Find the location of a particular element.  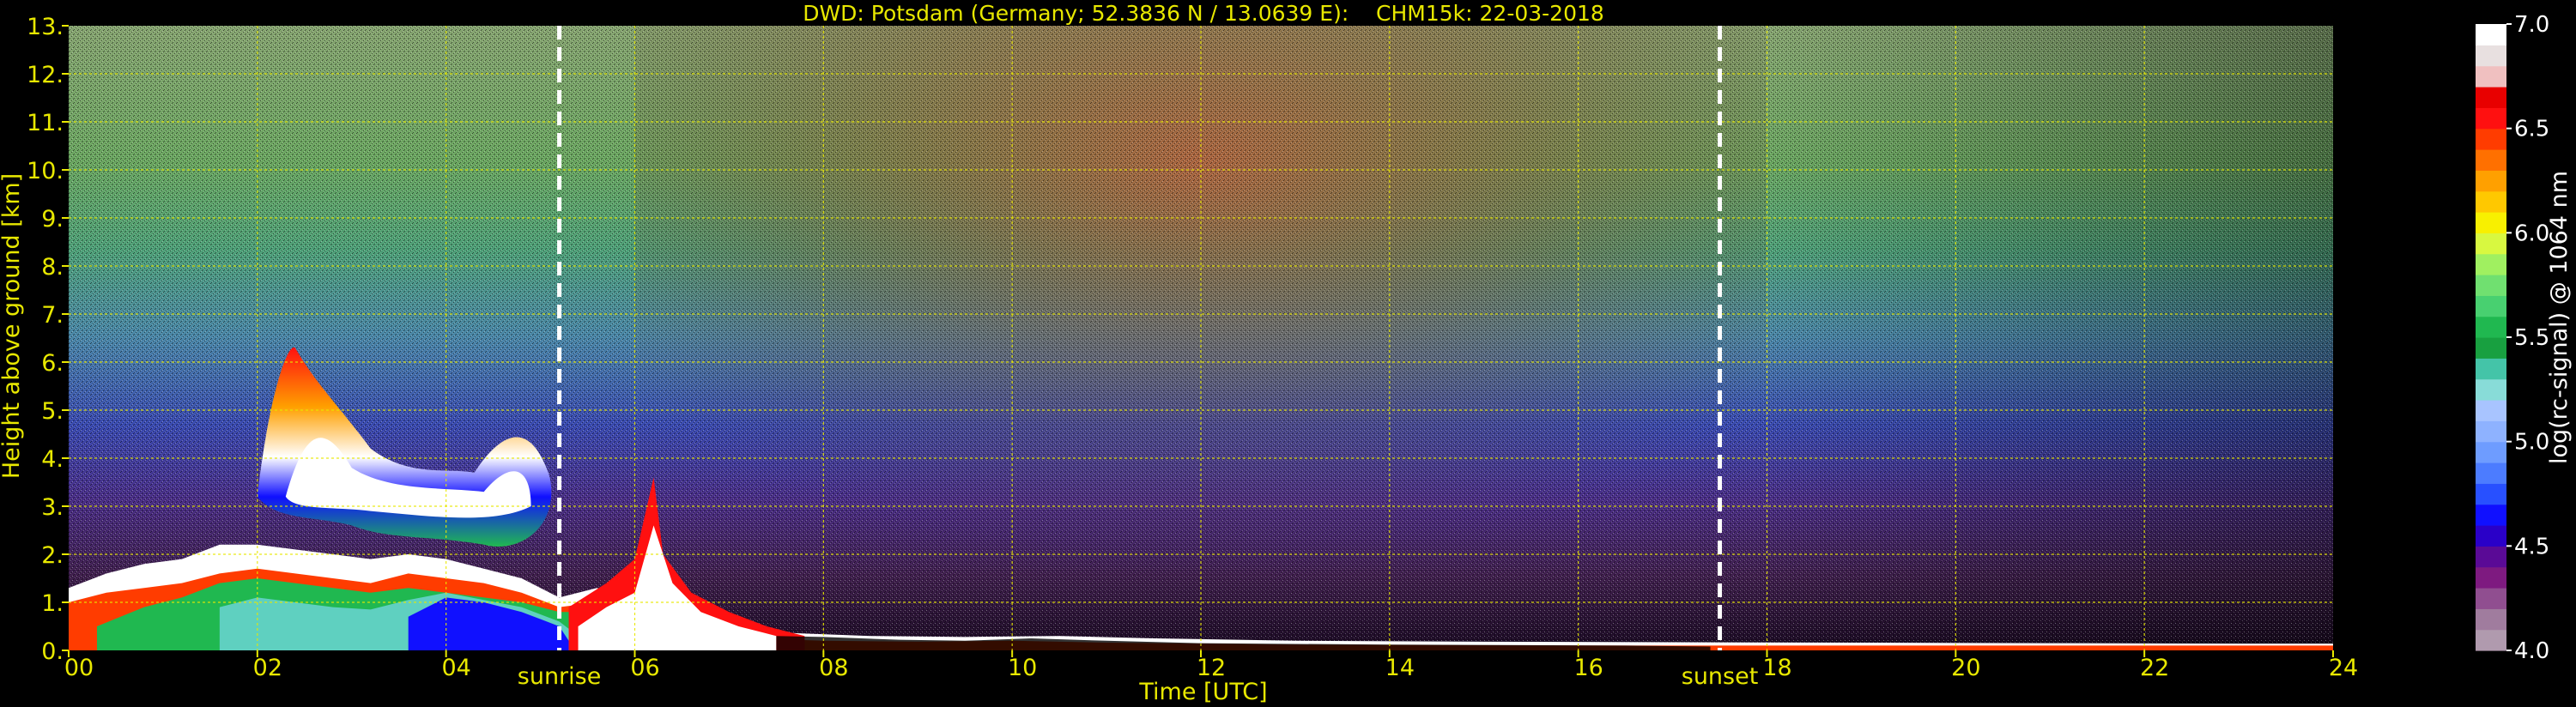

colorbar-label: log(rc-signal) @ 1064 nm is located at coordinates (2559, 318).